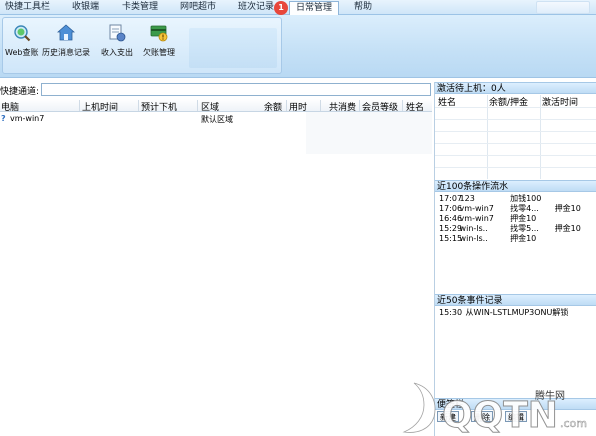  What do you see at coordinates (27, 118) in the screenshot?
I see `row-computer: vm-win7` at bounding box center [27, 118].